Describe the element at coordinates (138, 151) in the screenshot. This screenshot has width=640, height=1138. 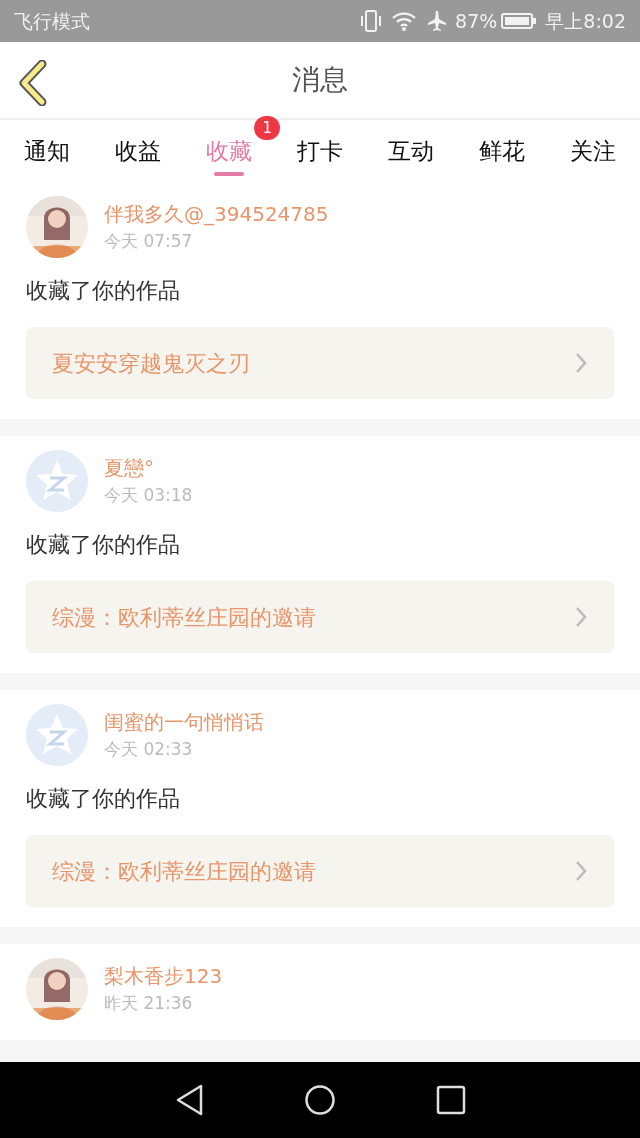
I see `tab: 收益` at that location.